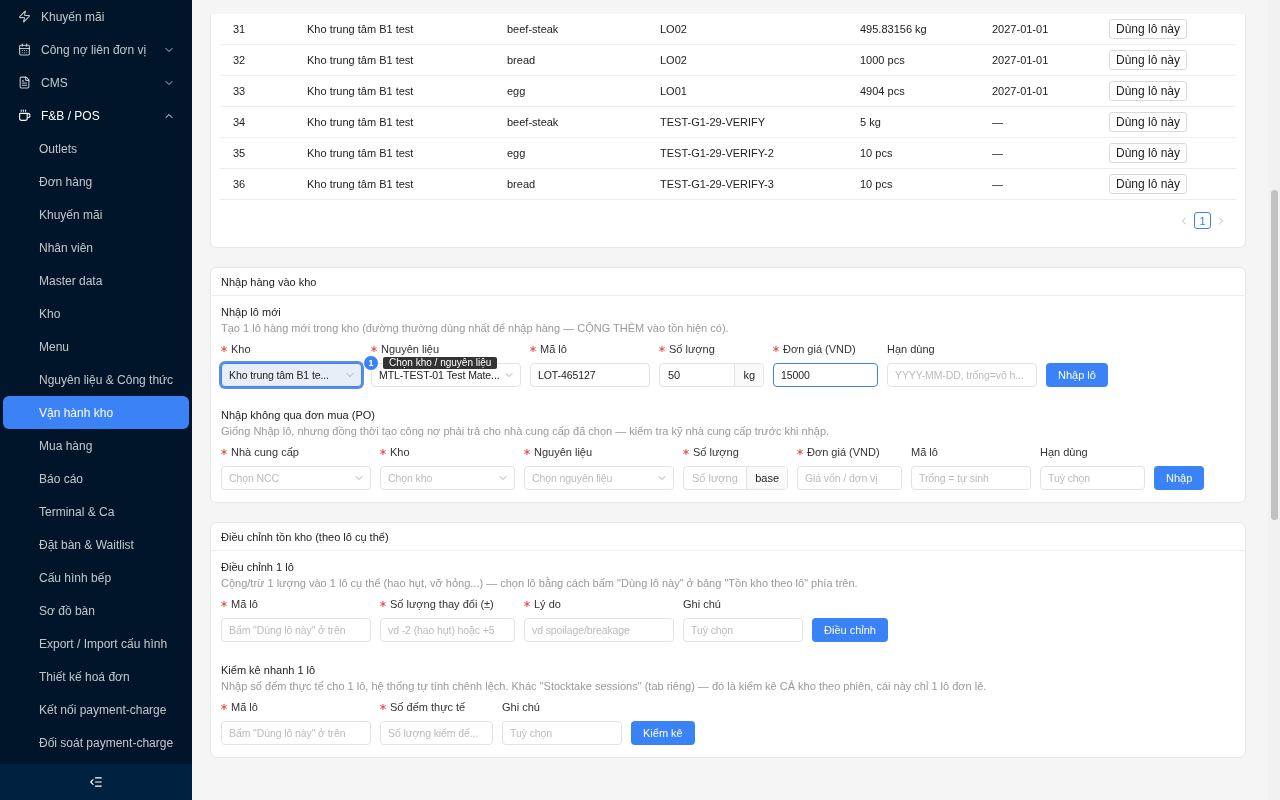 The image size is (1280, 800). I want to click on collapse-menu-icon, so click(96, 782).